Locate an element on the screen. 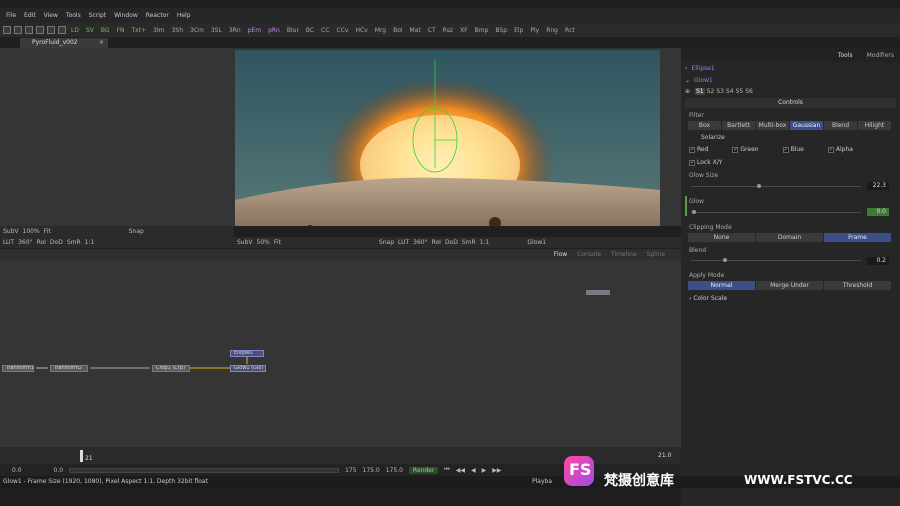 Image resolution: width=900 pixels, height=506 pixels. view-s6: S6 is located at coordinates (749, 91).